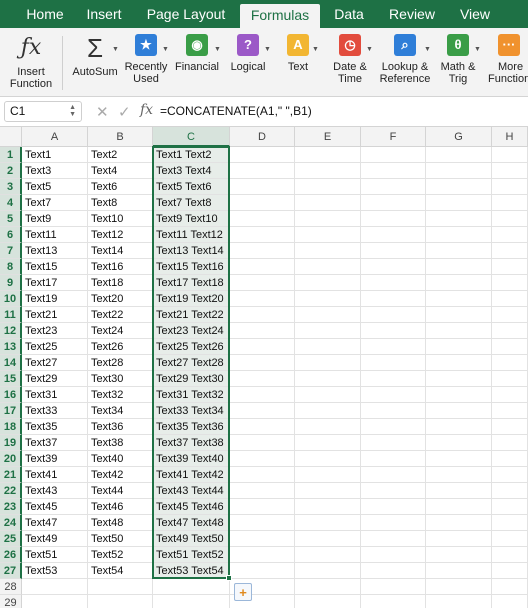  Describe the element at coordinates (191, 171) in the screenshot. I see `table-cell: Text3 Text4` at that location.